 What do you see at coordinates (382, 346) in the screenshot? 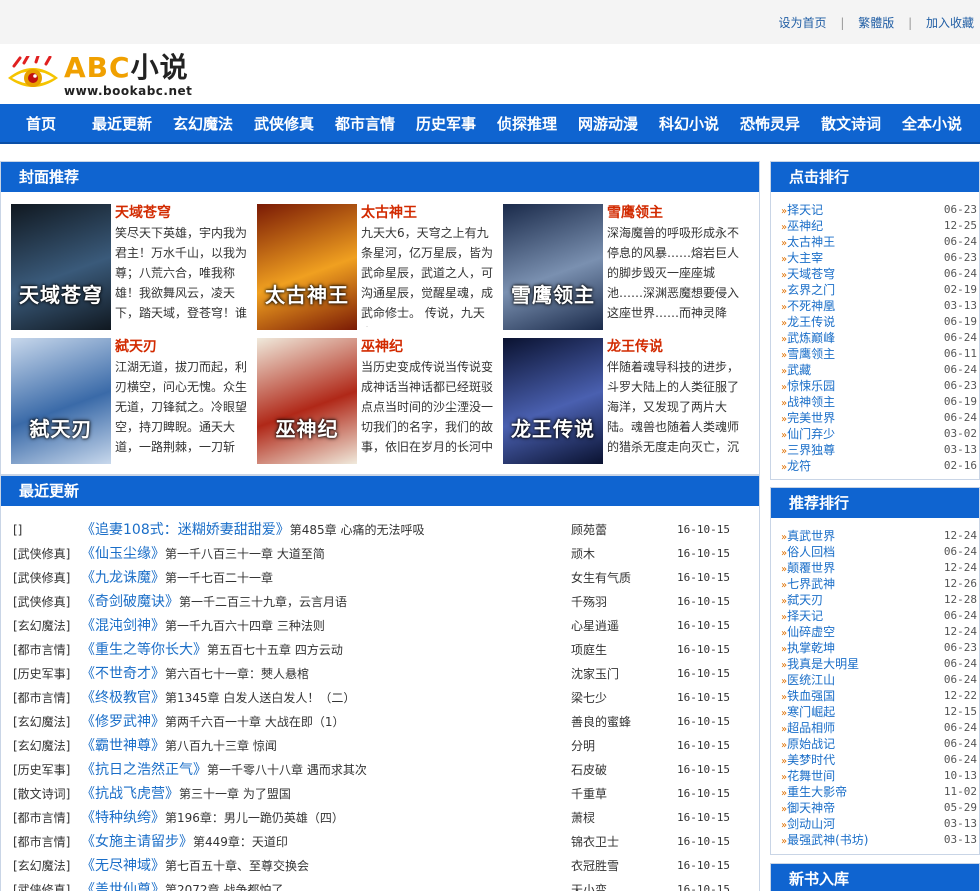
I see `book-title-link: 巫神纪` at bounding box center [382, 346].